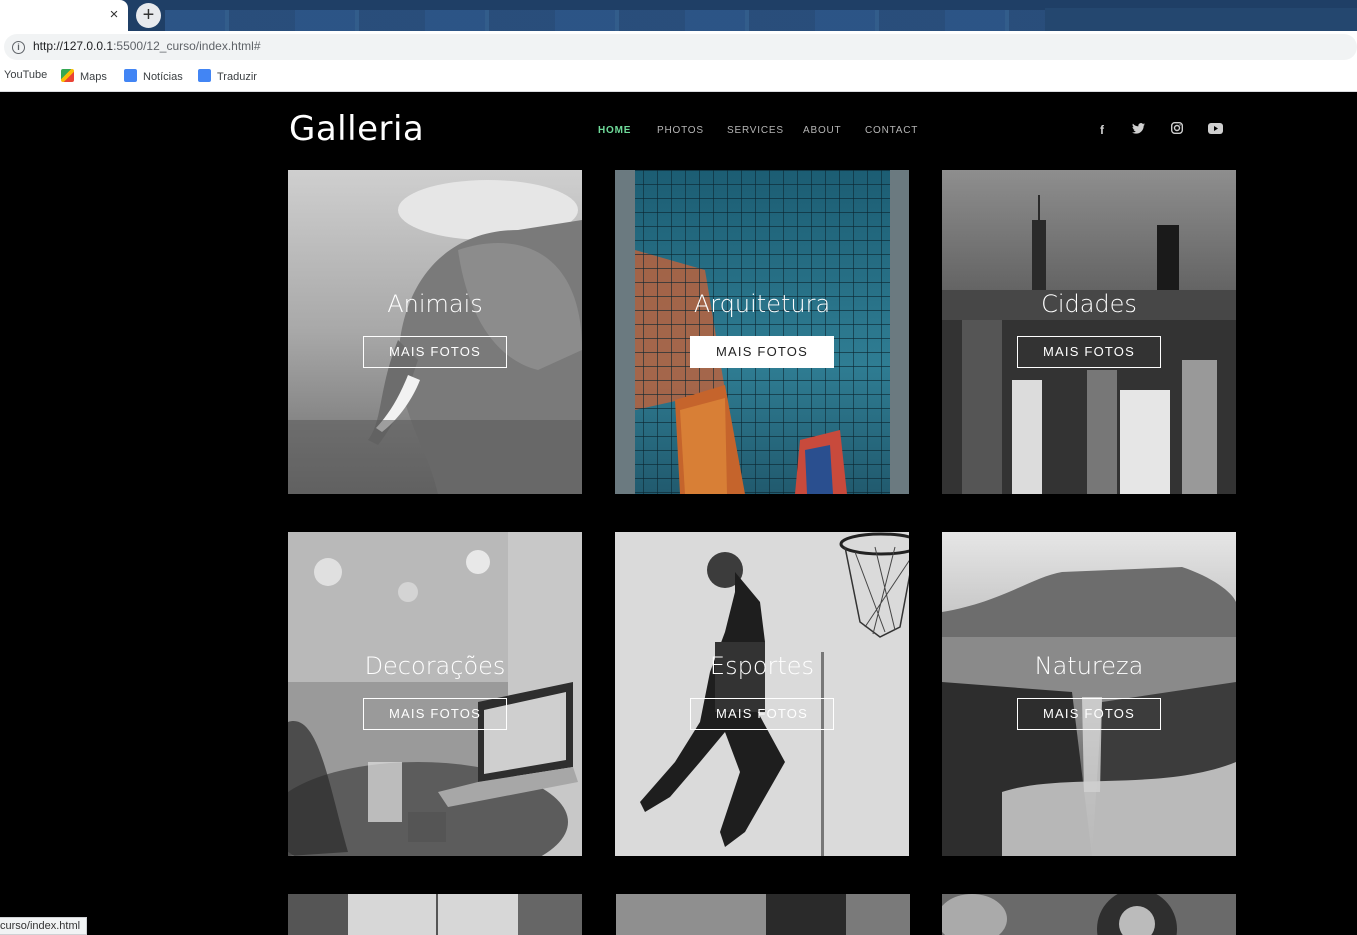 The image size is (1357, 935). I want to click on bookmark-youtube: YouTube, so click(25, 75).